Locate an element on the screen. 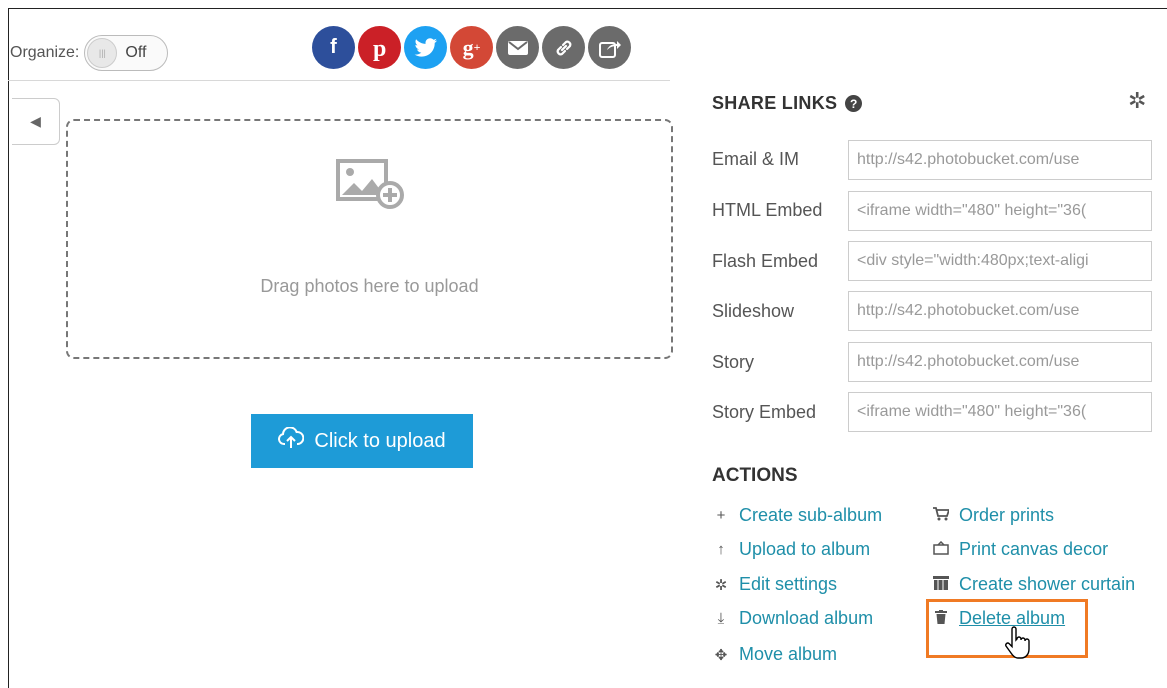 The image size is (1167, 688). action-label: Order prints is located at coordinates (1007, 515).